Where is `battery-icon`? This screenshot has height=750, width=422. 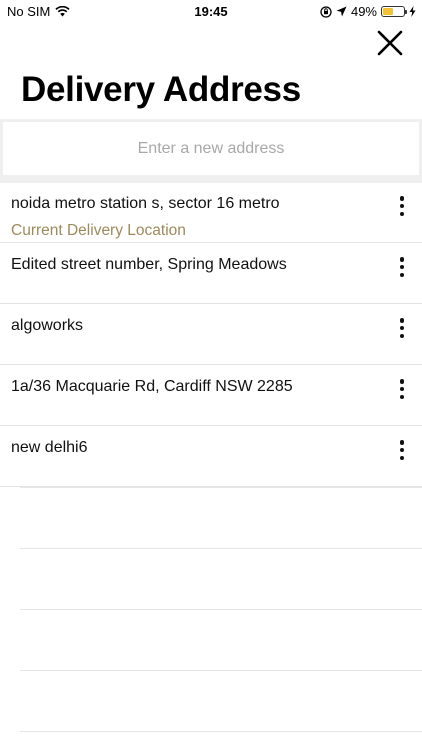
battery-icon is located at coordinates (394, 11).